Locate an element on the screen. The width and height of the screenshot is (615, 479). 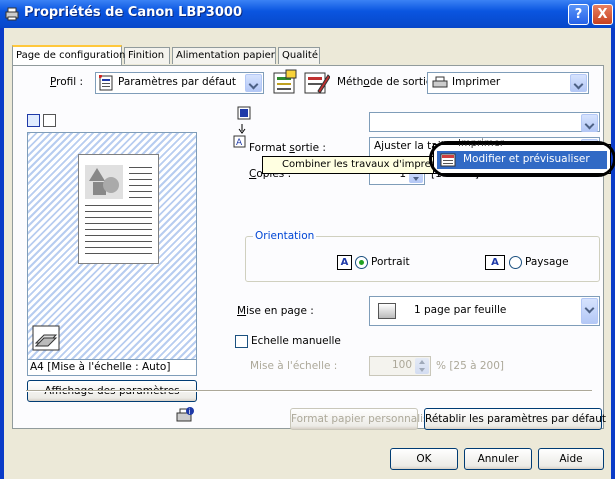
help-button: Aide is located at coordinates (571, 459).